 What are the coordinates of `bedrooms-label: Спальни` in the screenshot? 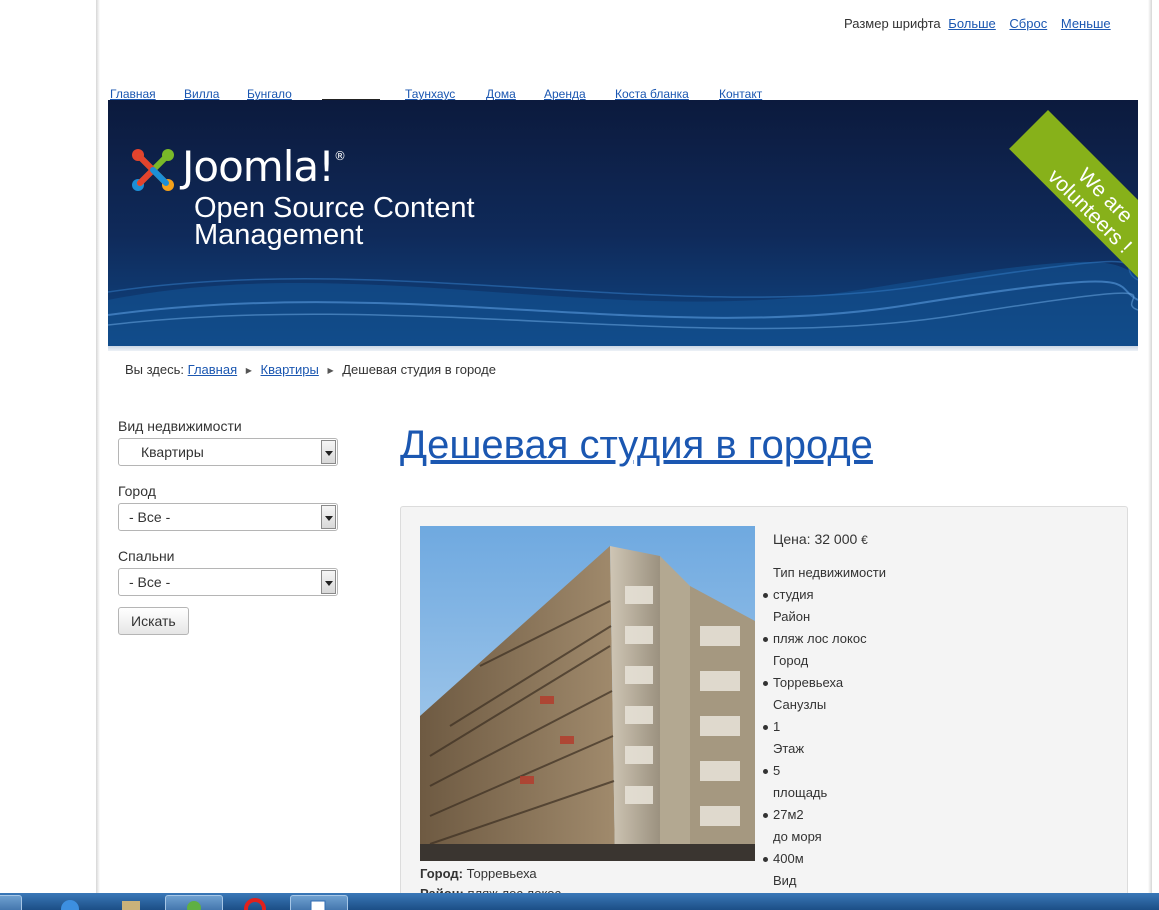 It's located at (146, 556).